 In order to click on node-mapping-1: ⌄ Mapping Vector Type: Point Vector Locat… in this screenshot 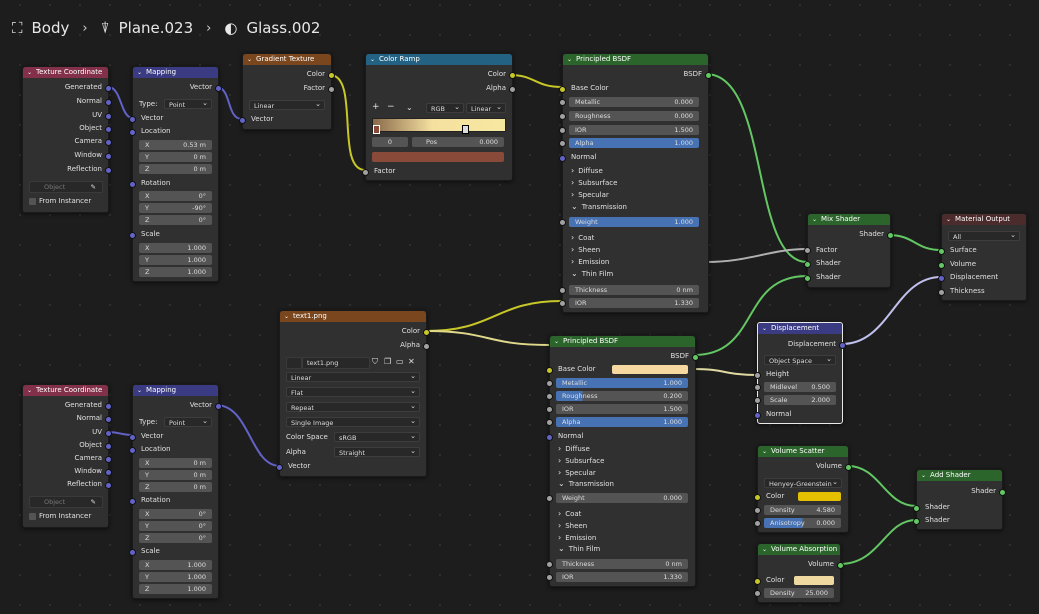, I will do `click(175, 174)`.